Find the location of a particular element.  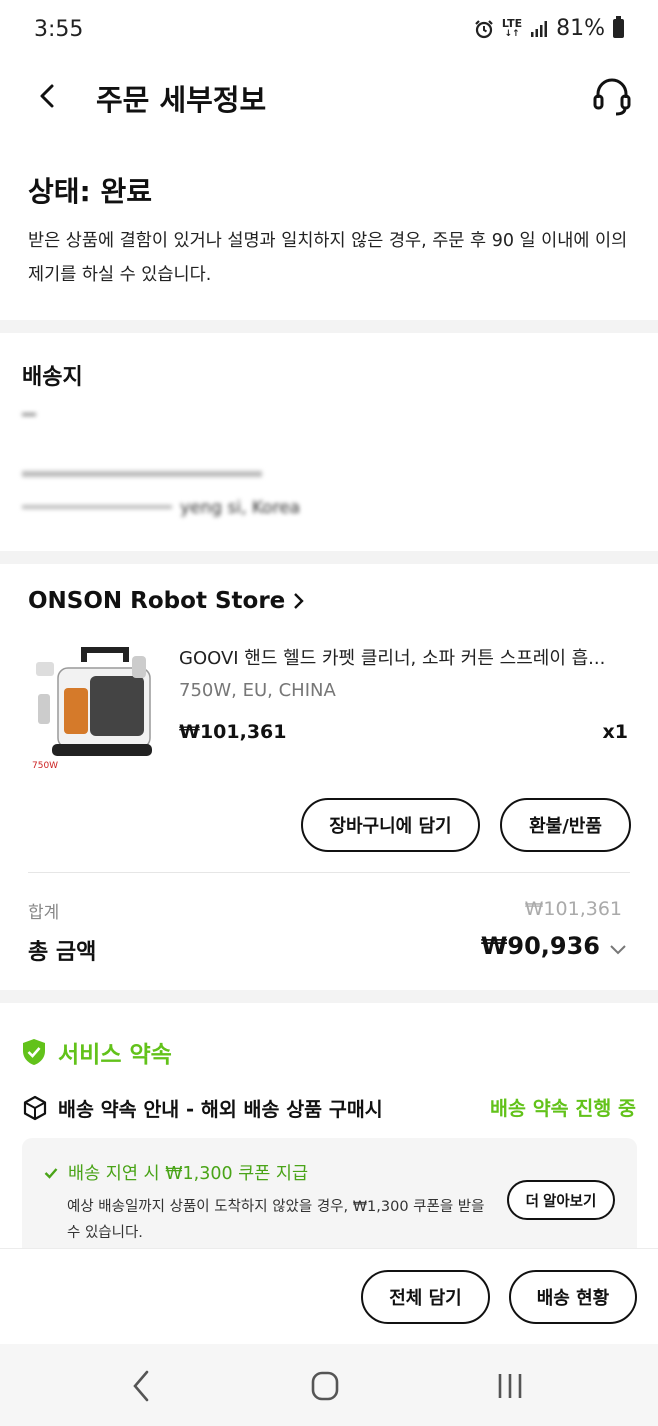

total-label: 총 금액 is located at coordinates (62, 952).